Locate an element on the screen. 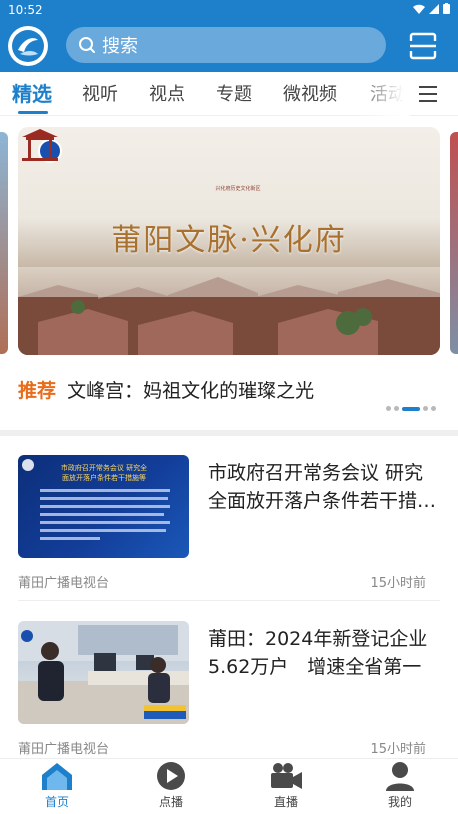  nav-home-label: 首页 is located at coordinates (56, 802).